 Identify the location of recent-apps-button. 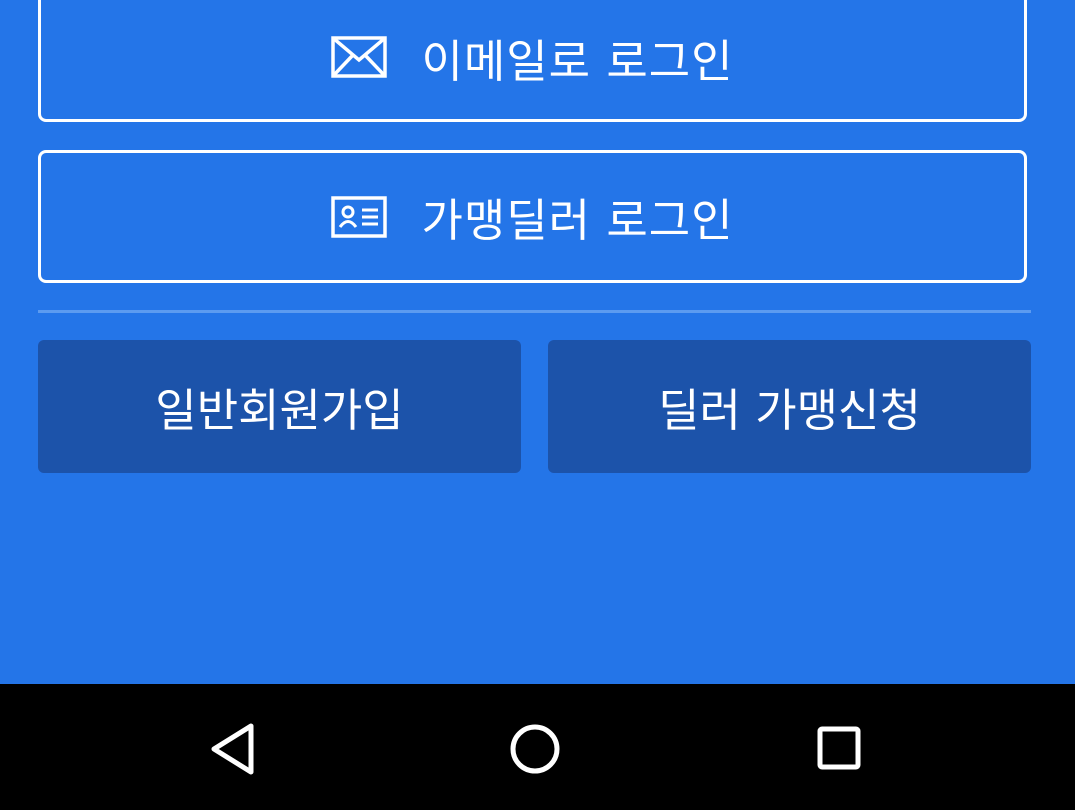
(839, 749).